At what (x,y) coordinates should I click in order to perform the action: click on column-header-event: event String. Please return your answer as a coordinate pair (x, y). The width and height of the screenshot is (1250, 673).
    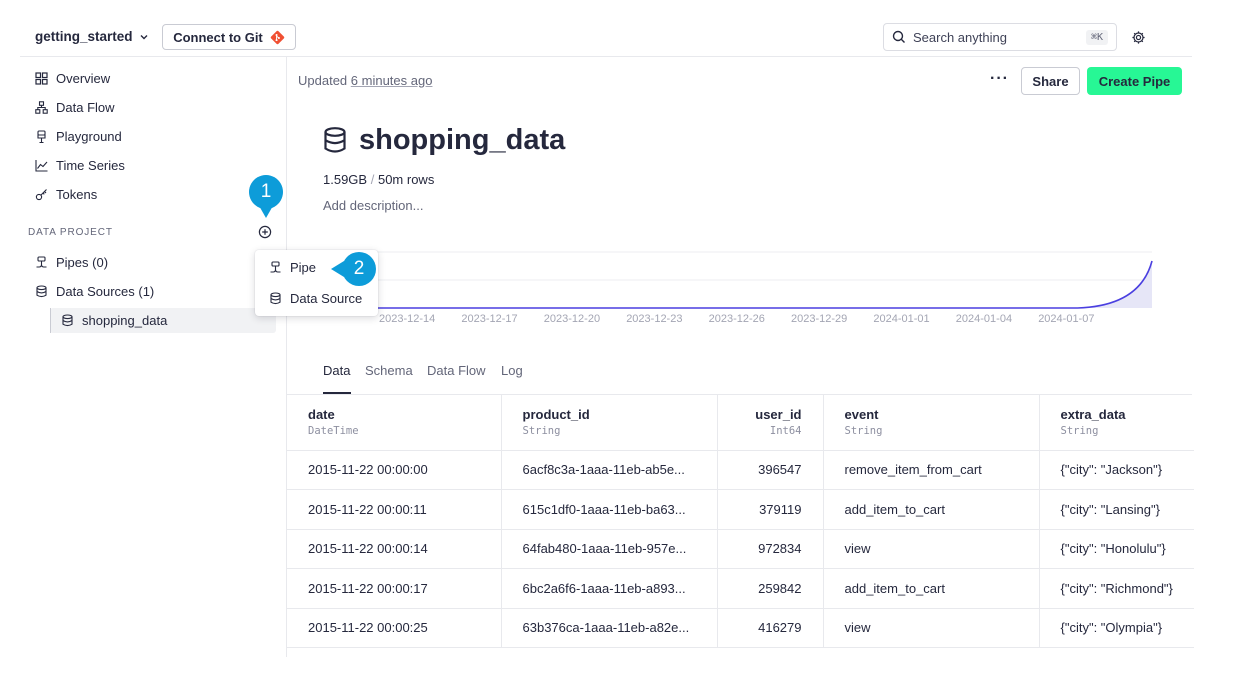
    Looking at the image, I should click on (931, 423).